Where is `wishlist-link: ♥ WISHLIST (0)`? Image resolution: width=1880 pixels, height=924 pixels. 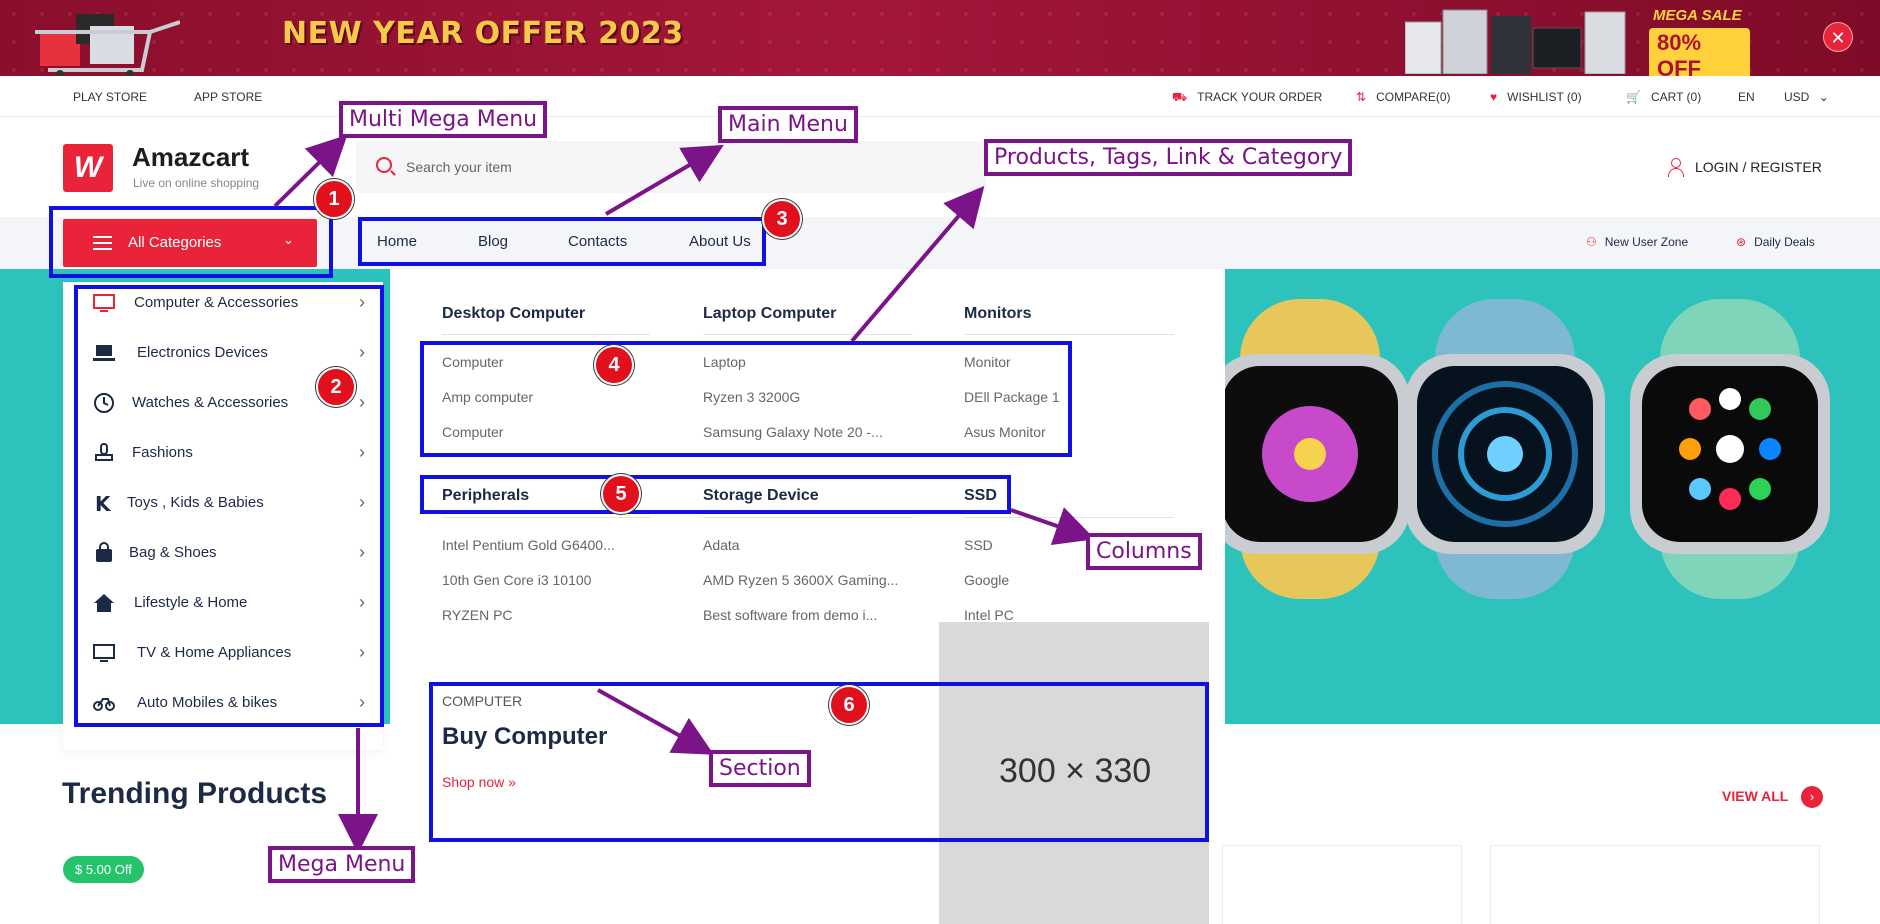 wishlist-link: ♥ WISHLIST (0) is located at coordinates (1536, 97).